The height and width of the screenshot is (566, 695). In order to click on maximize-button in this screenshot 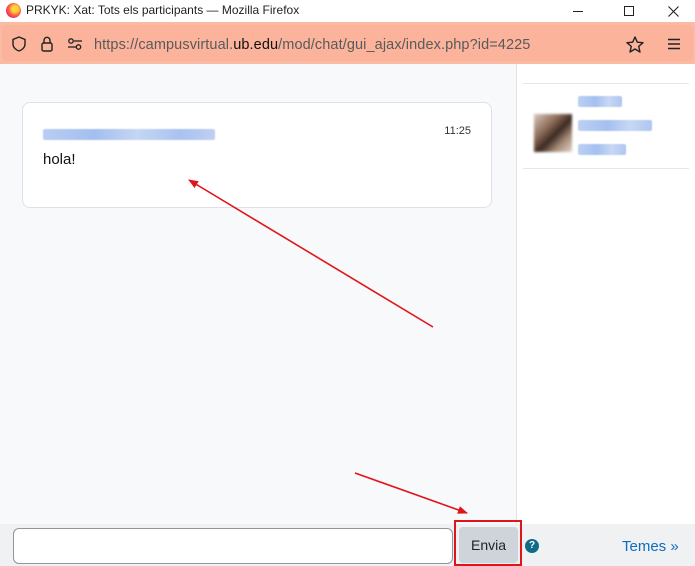, I will do `click(629, 11)`.